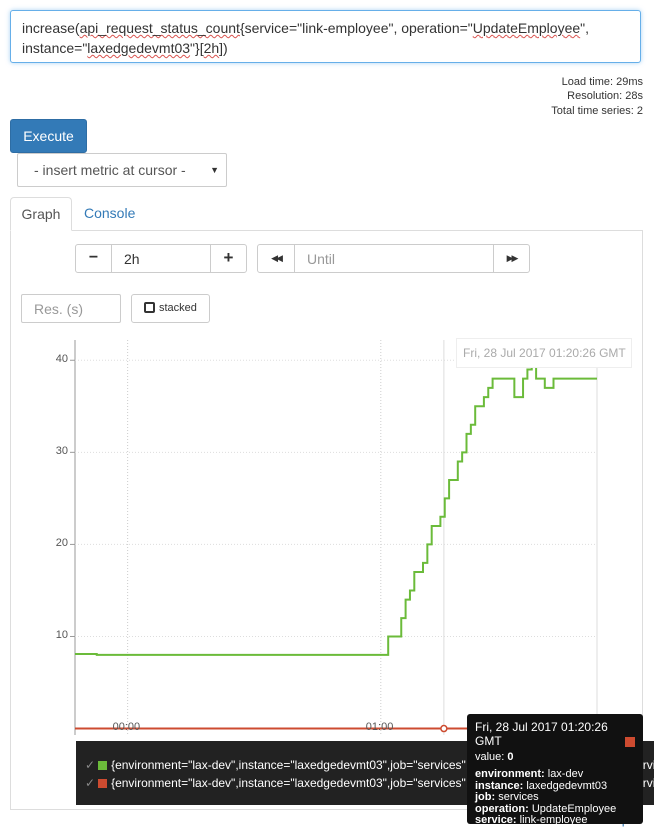 The image size is (657, 838). Describe the element at coordinates (61, 635) in the screenshot. I see `y-tick-label: 10` at that location.